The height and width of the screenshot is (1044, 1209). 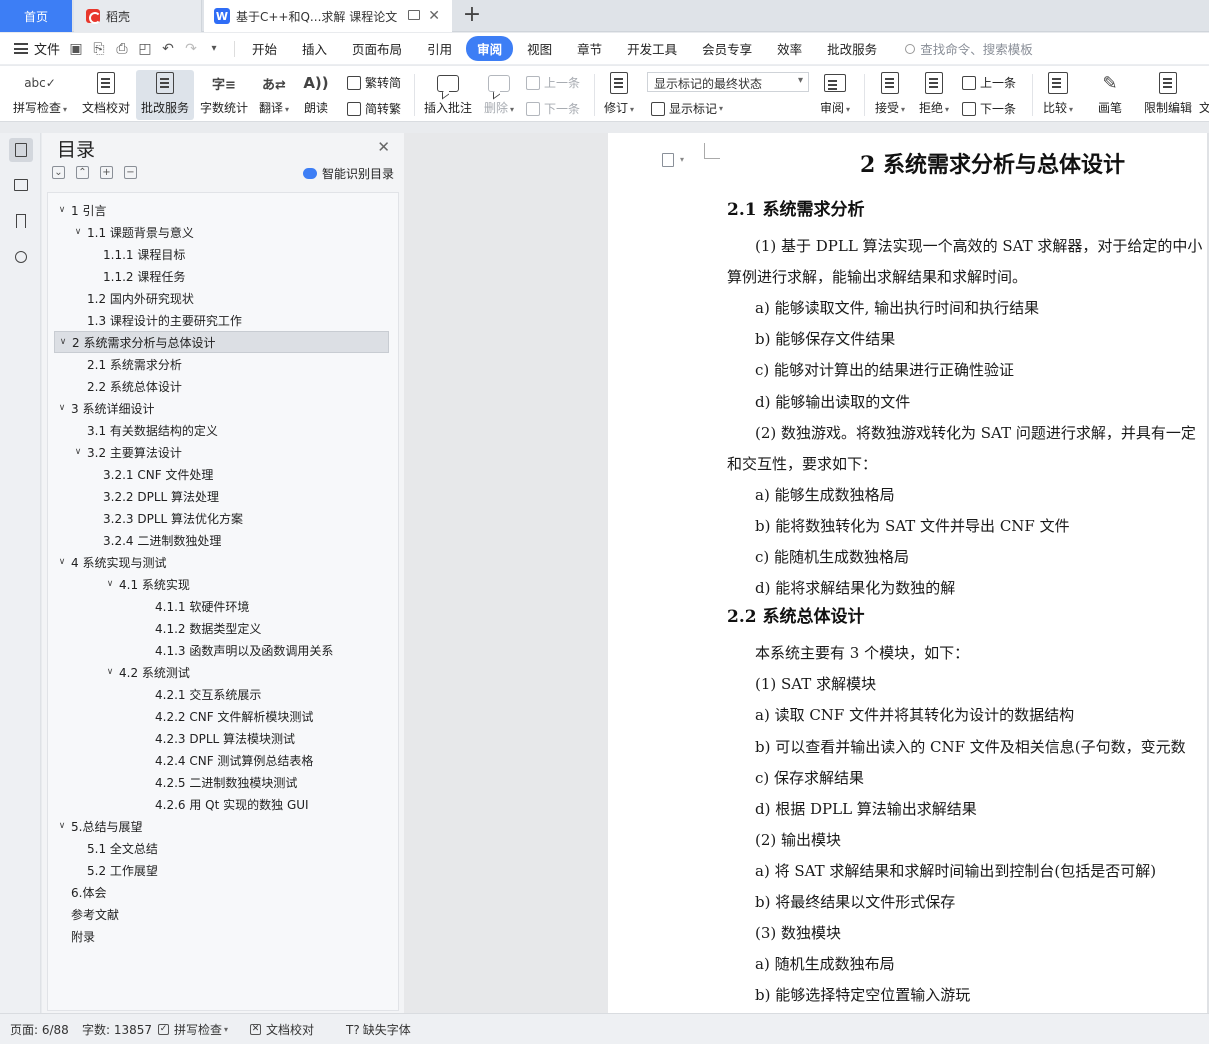 I want to click on word-count-indicator: 字数: 13857, so click(x=117, y=1029).